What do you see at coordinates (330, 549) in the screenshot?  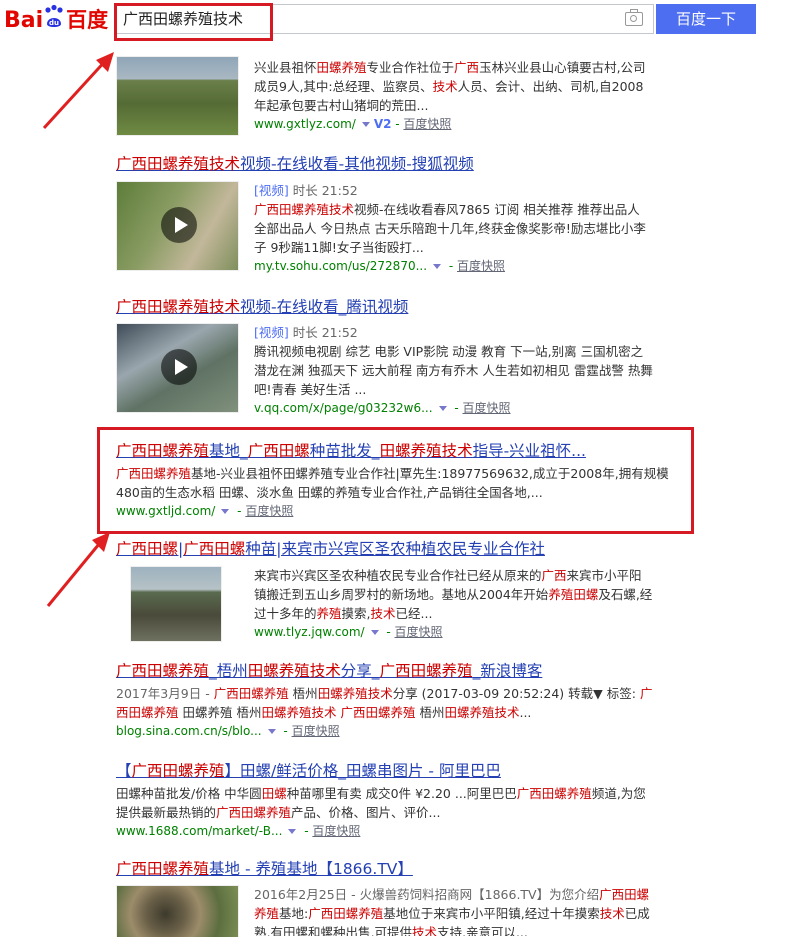 I see `result-title-link: 广西田螺|广西田螺种苗|来宾市兴宾区圣农种植农民专业合作社` at bounding box center [330, 549].